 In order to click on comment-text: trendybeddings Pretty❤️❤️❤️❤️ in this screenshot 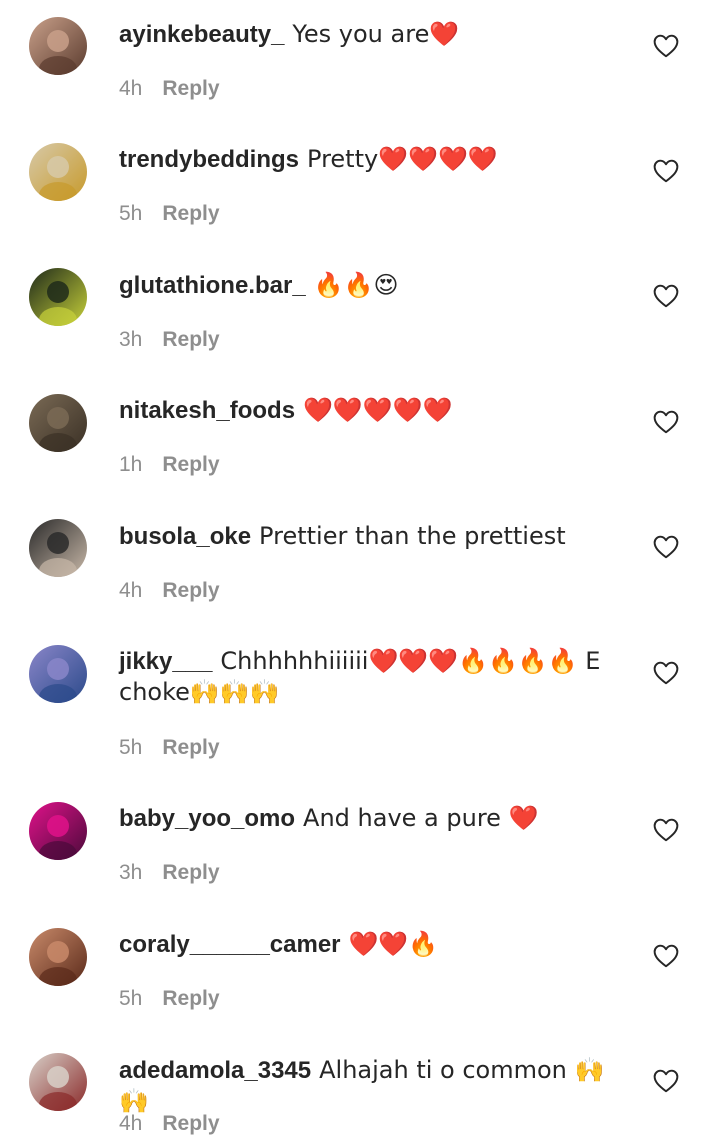, I will do `click(364, 159)`.